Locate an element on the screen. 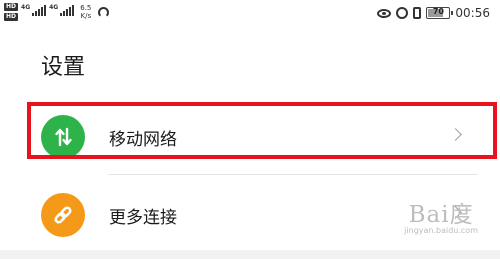 Image resolution: width=500 pixels, height=259 pixels. clock: 00:56 is located at coordinates (472, 13).